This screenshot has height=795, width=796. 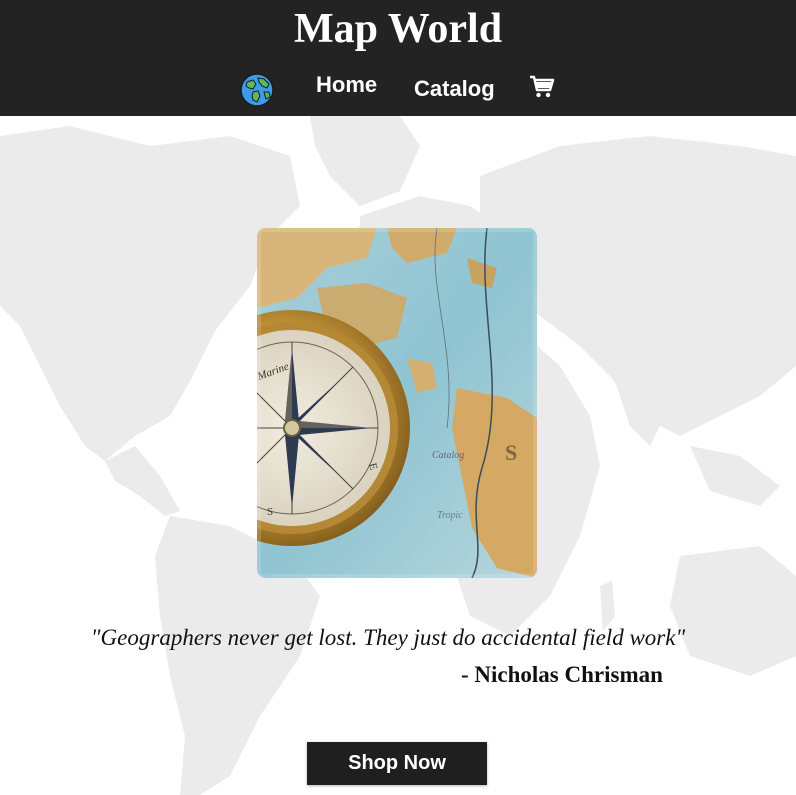 I want to click on shop-now-button: Shop Now, so click(x=397, y=763).